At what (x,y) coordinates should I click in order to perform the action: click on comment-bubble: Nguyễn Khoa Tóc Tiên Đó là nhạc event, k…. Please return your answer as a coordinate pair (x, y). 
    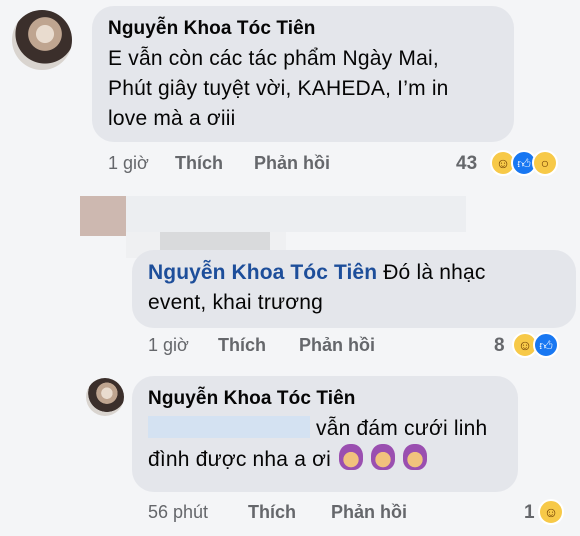
    Looking at the image, I should click on (354, 289).